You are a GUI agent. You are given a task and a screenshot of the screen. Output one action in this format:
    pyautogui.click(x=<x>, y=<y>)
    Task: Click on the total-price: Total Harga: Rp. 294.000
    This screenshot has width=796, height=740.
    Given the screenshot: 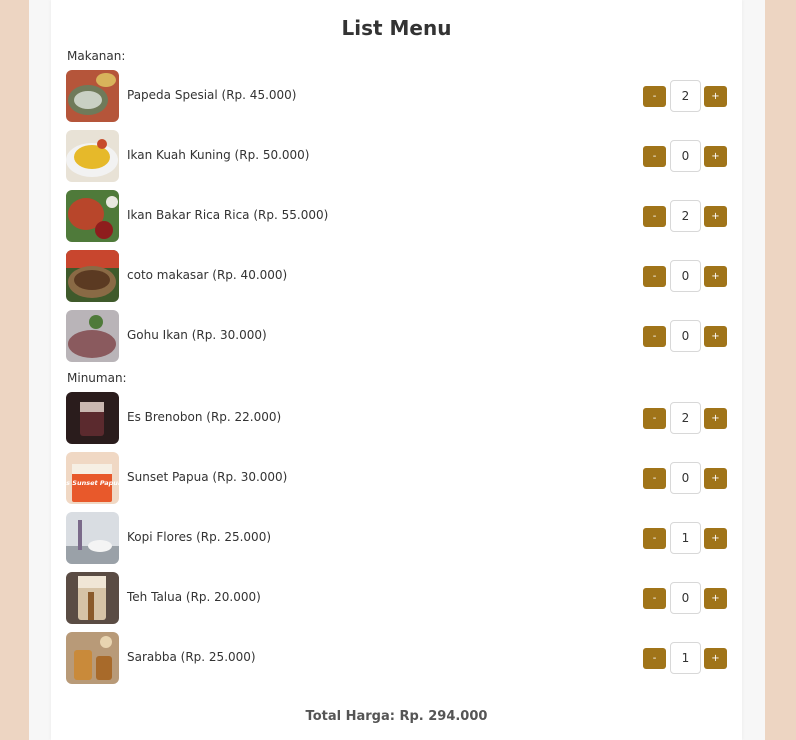 What is the action you would take?
    pyautogui.click(x=396, y=716)
    